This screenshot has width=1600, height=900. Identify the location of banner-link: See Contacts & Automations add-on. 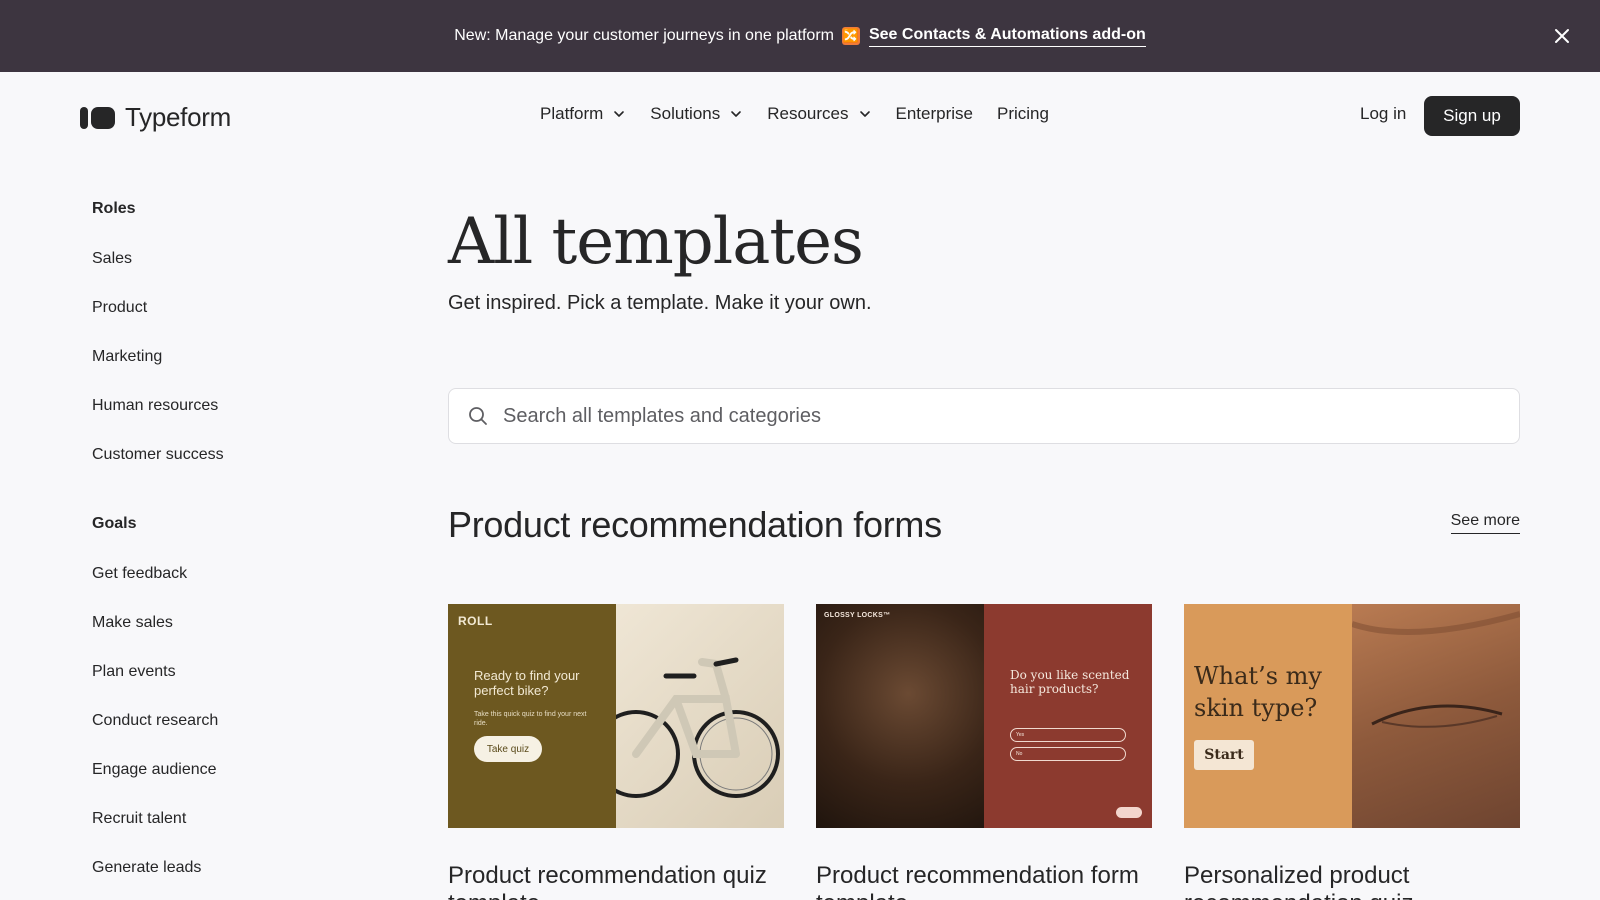
(1007, 36).